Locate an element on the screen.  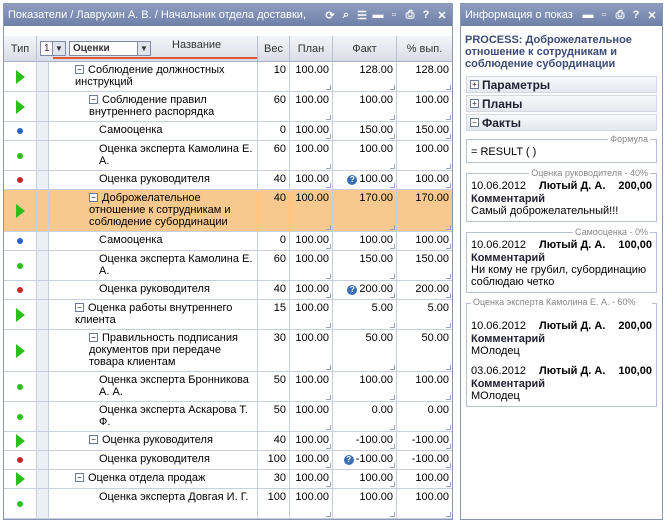
assessment-status-icon is located at coordinates (20, 155).